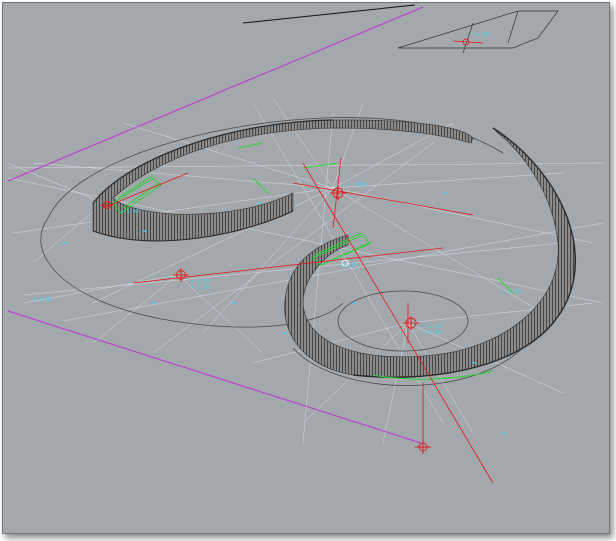  I want to click on axis-black, so click(329, 14).